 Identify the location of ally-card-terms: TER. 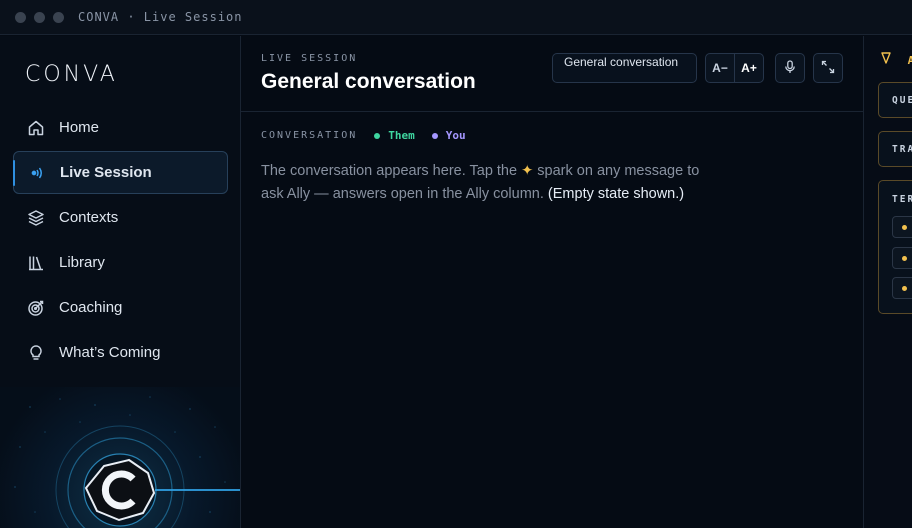
(895, 247).